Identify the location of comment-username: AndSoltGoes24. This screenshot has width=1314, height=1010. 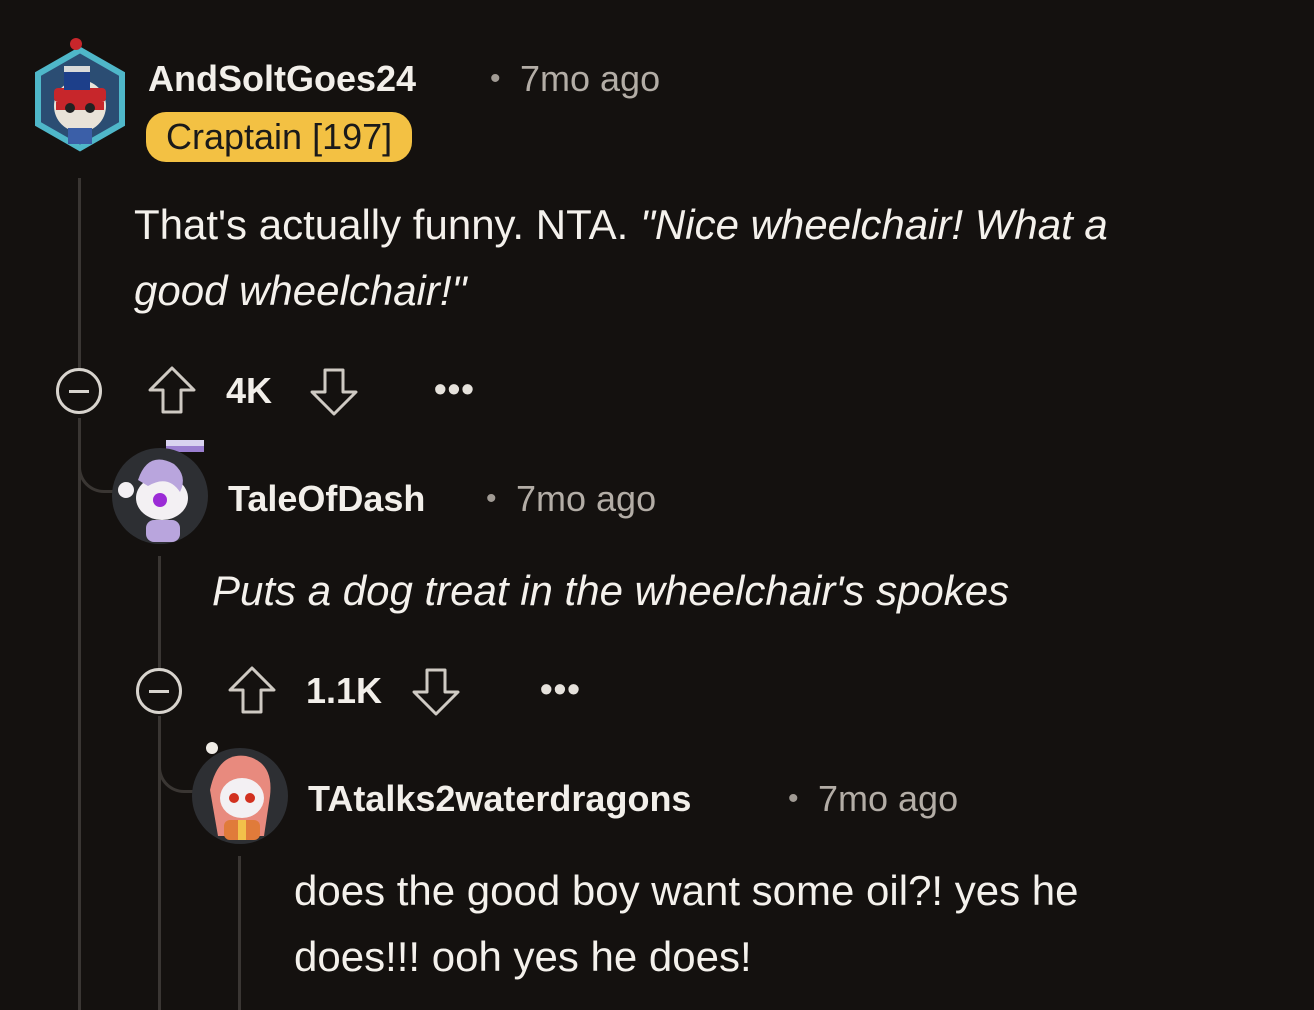
(282, 79).